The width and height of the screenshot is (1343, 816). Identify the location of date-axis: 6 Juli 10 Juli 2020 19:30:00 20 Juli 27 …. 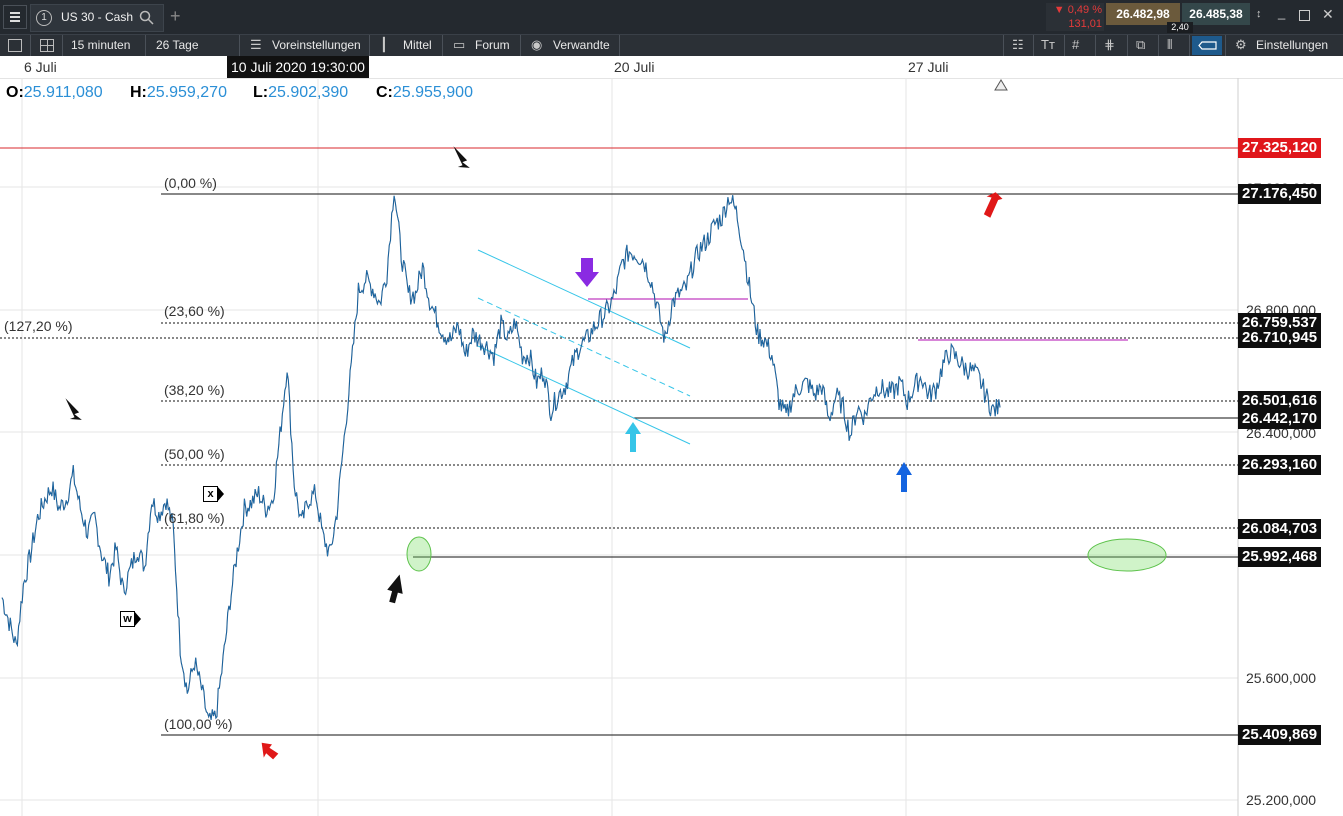
(671, 67).